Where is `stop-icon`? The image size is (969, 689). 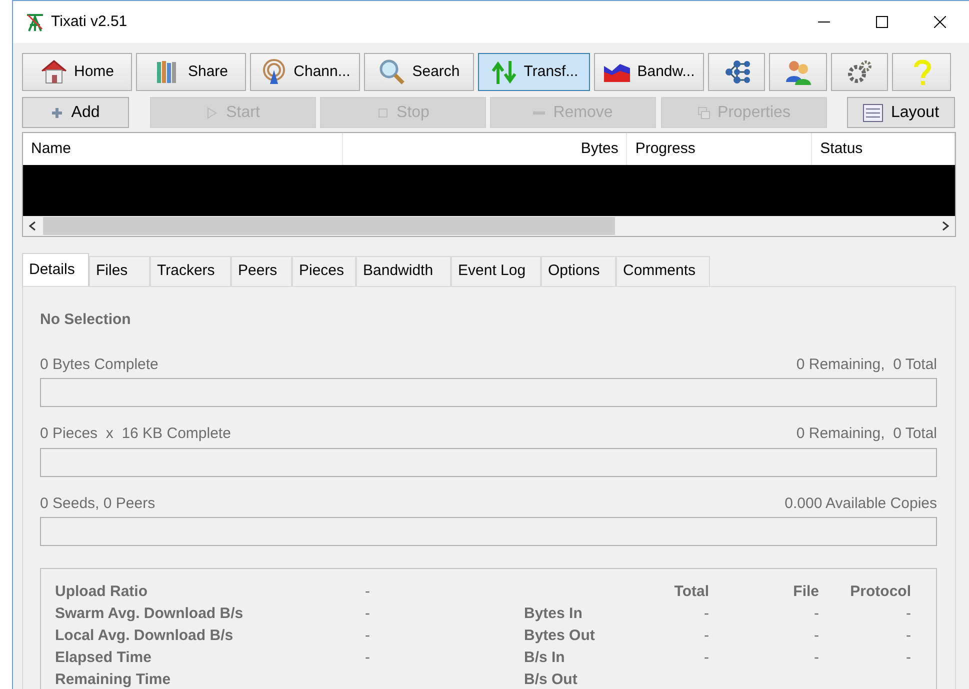
stop-icon is located at coordinates (382, 112).